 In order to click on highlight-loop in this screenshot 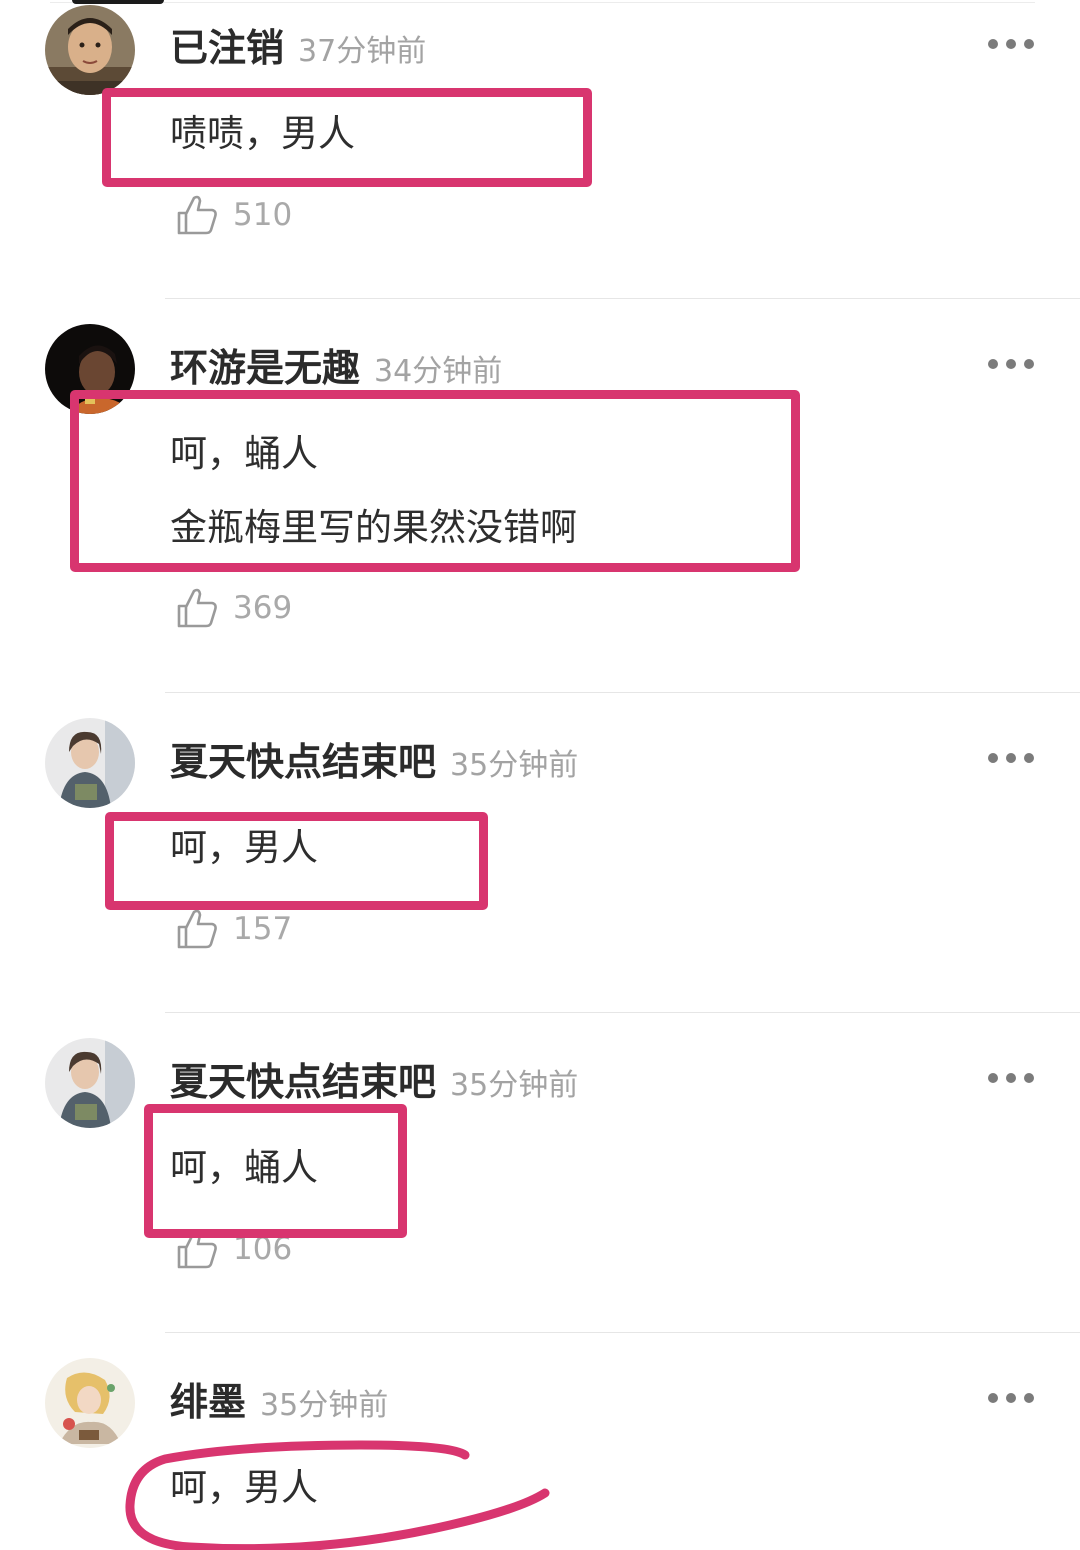, I will do `click(337, 1495)`.